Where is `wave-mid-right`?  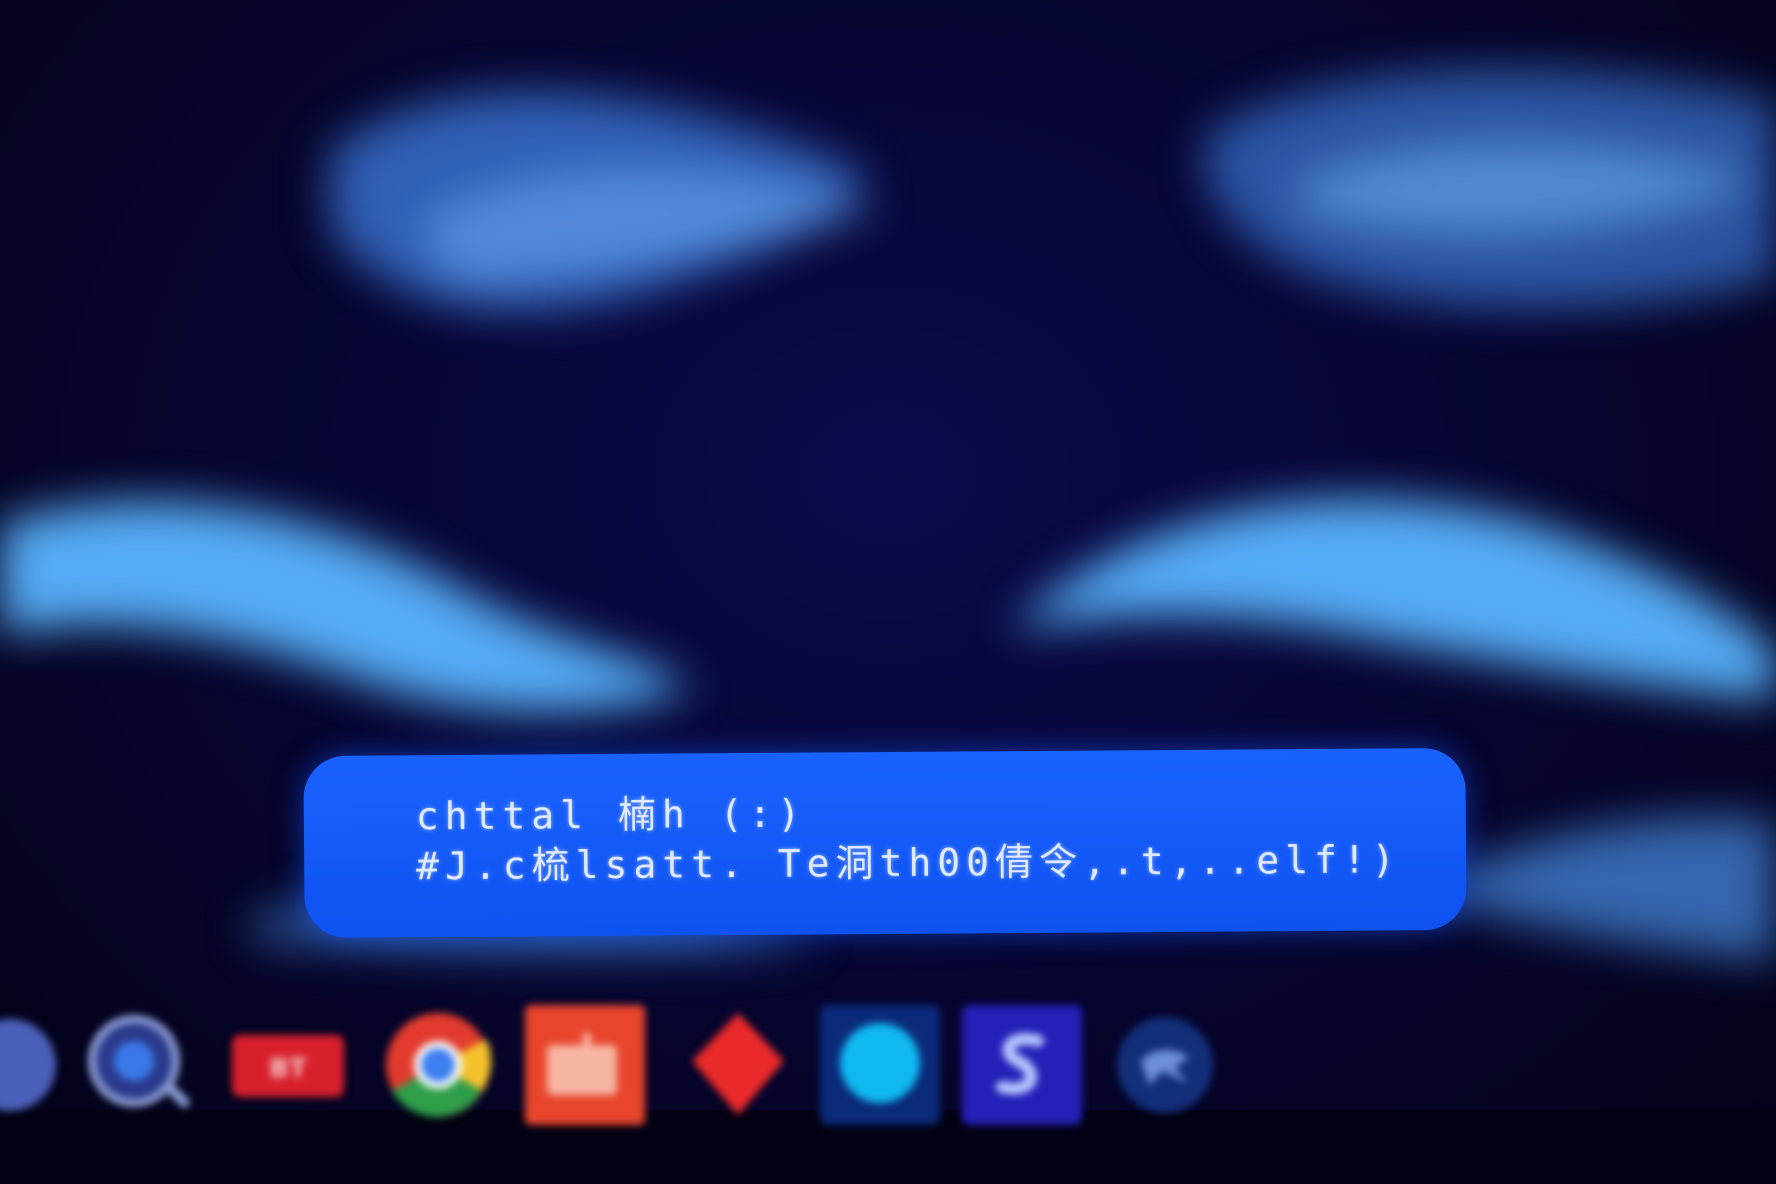
wave-mid-right is located at coordinates (1393, 599).